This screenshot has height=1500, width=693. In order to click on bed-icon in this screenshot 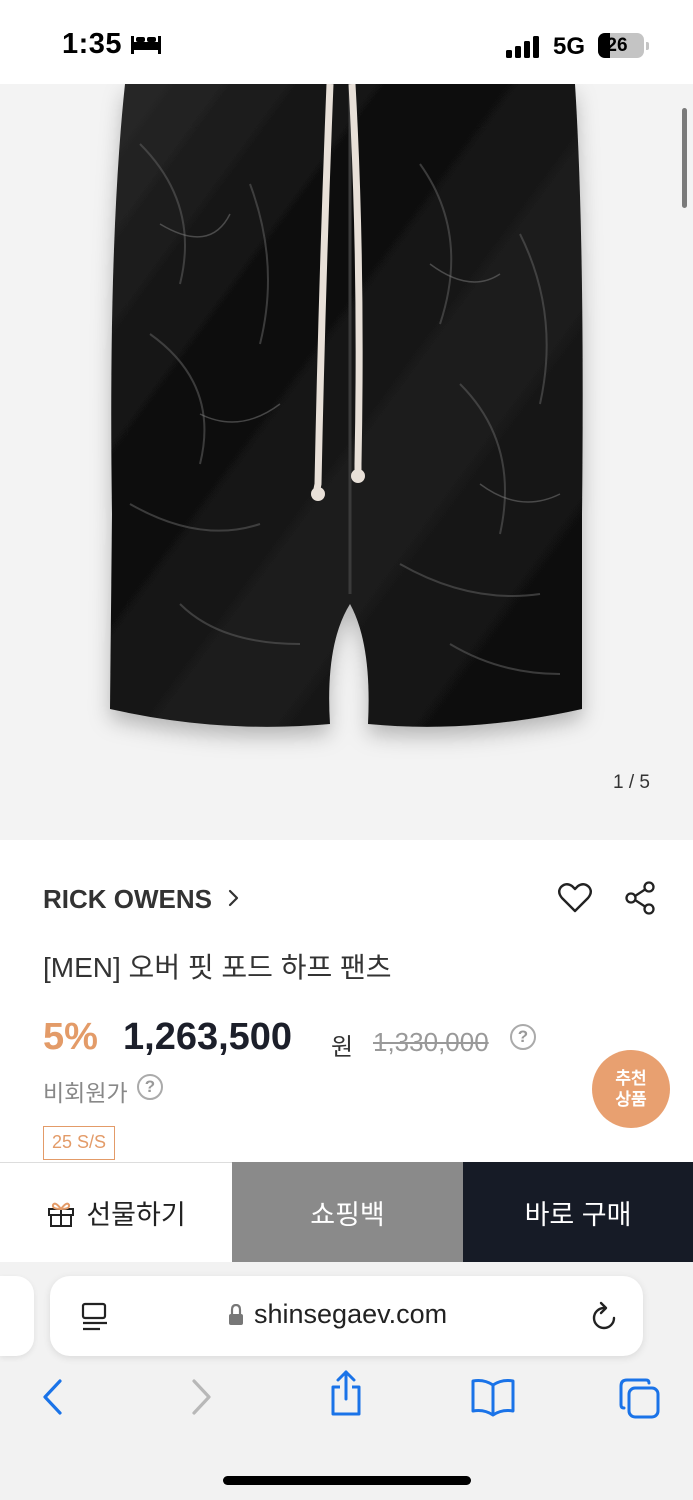, I will do `click(146, 46)`.